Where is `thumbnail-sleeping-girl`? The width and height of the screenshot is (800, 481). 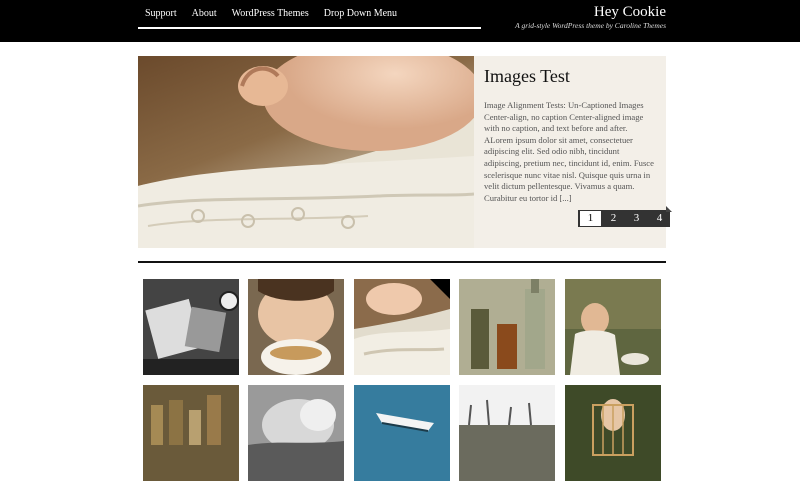
thumbnail-sleeping-girl is located at coordinates (296, 433).